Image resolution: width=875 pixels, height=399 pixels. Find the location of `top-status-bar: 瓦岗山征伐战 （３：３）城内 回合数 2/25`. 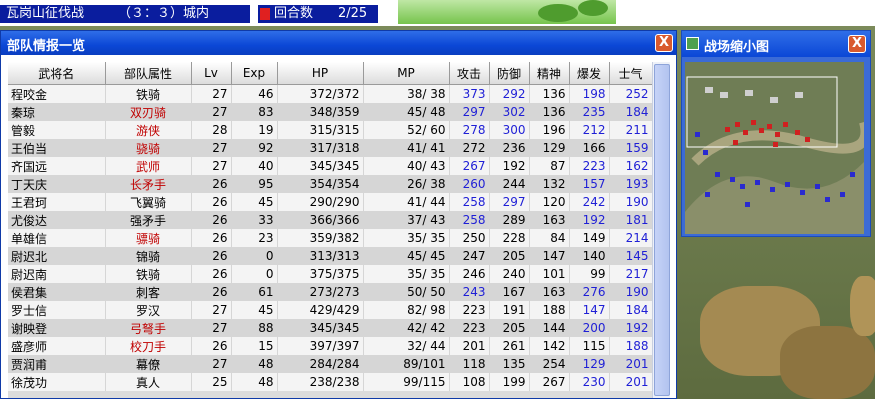

top-status-bar: 瓦岗山征伐战 （３：３）城内 回合数 2/25 is located at coordinates (437, 13).